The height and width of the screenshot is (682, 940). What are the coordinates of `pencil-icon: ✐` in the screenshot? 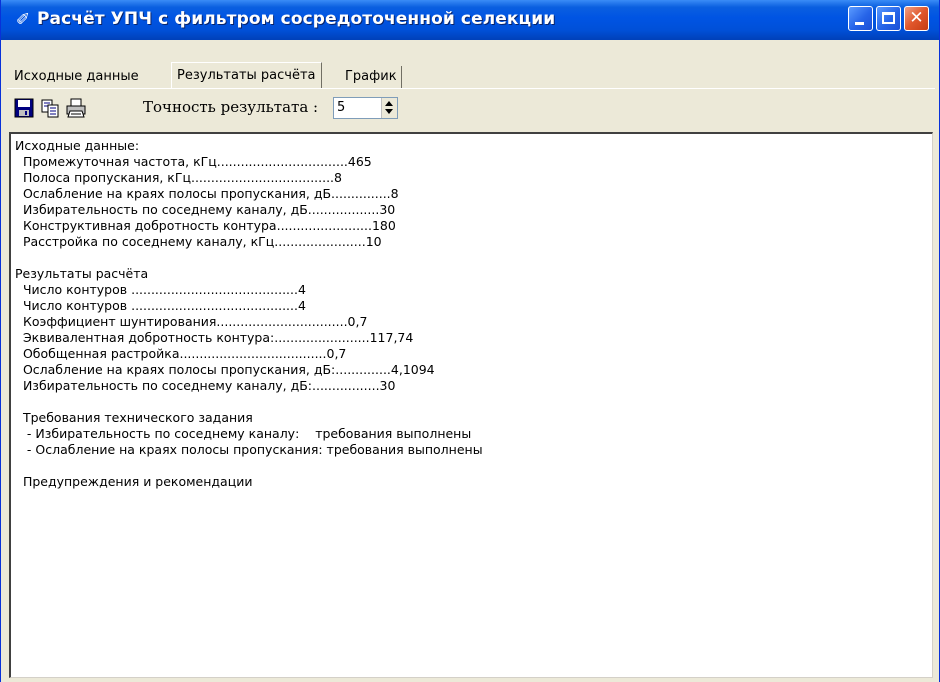 It's located at (23, 20).